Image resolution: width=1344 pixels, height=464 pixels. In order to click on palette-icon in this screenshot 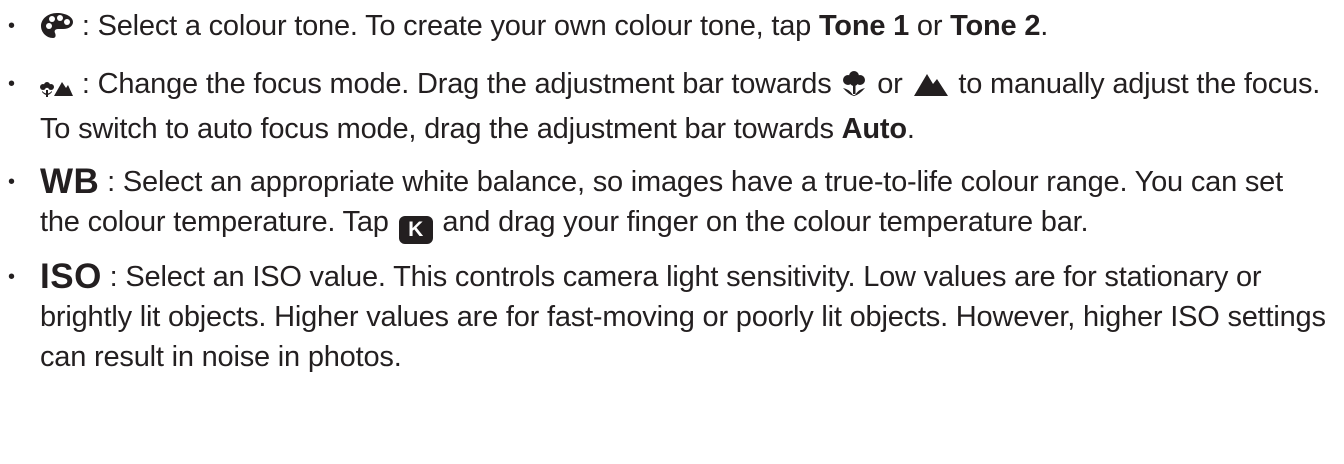, I will do `click(57, 31)`.